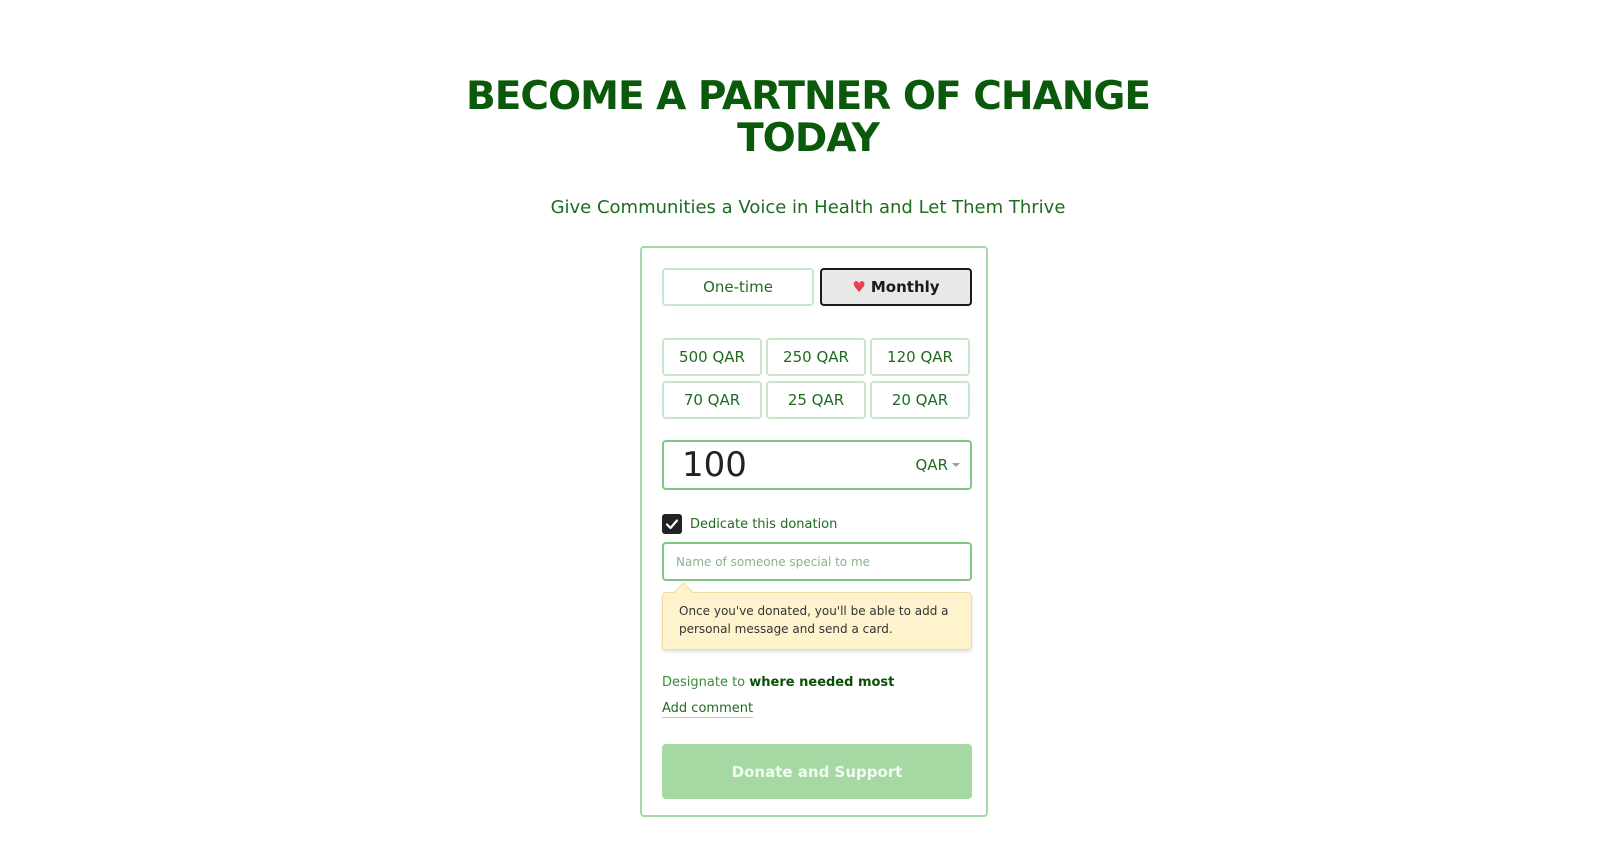 This screenshot has width=1601, height=858. I want to click on custom-amount-value: 100, so click(799, 465).